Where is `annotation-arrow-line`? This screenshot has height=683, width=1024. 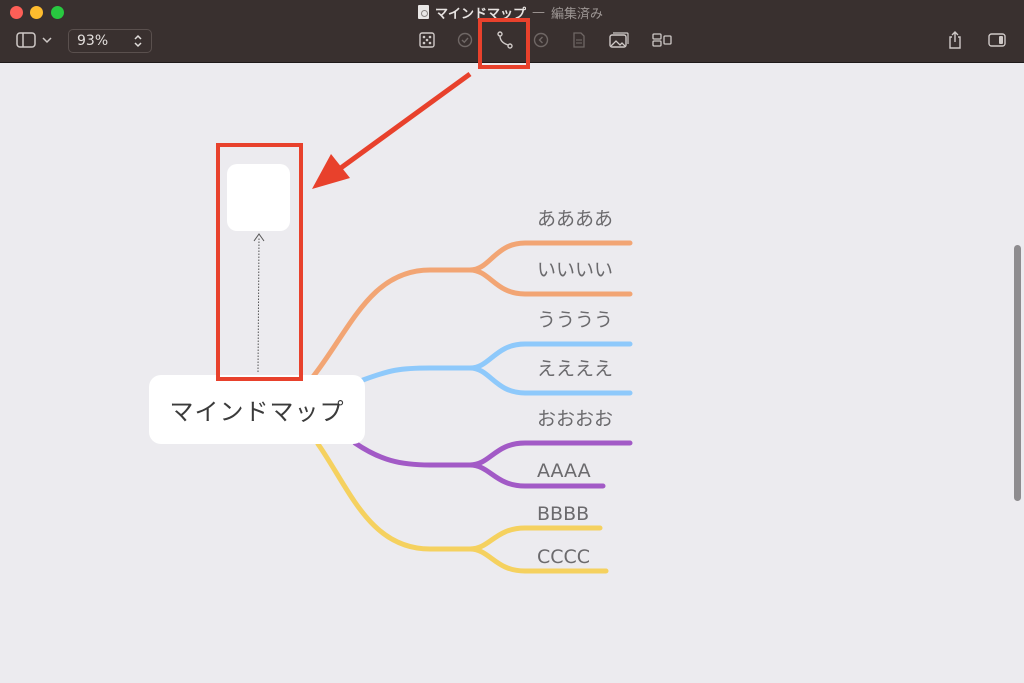 annotation-arrow-line is located at coordinates (404, 122).